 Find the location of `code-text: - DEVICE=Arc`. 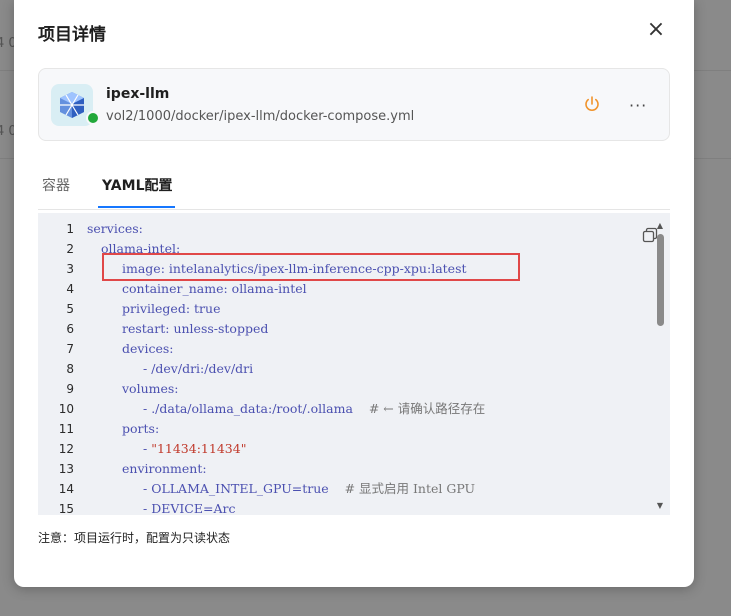

code-text: - DEVICE=Arc is located at coordinates (189, 507).